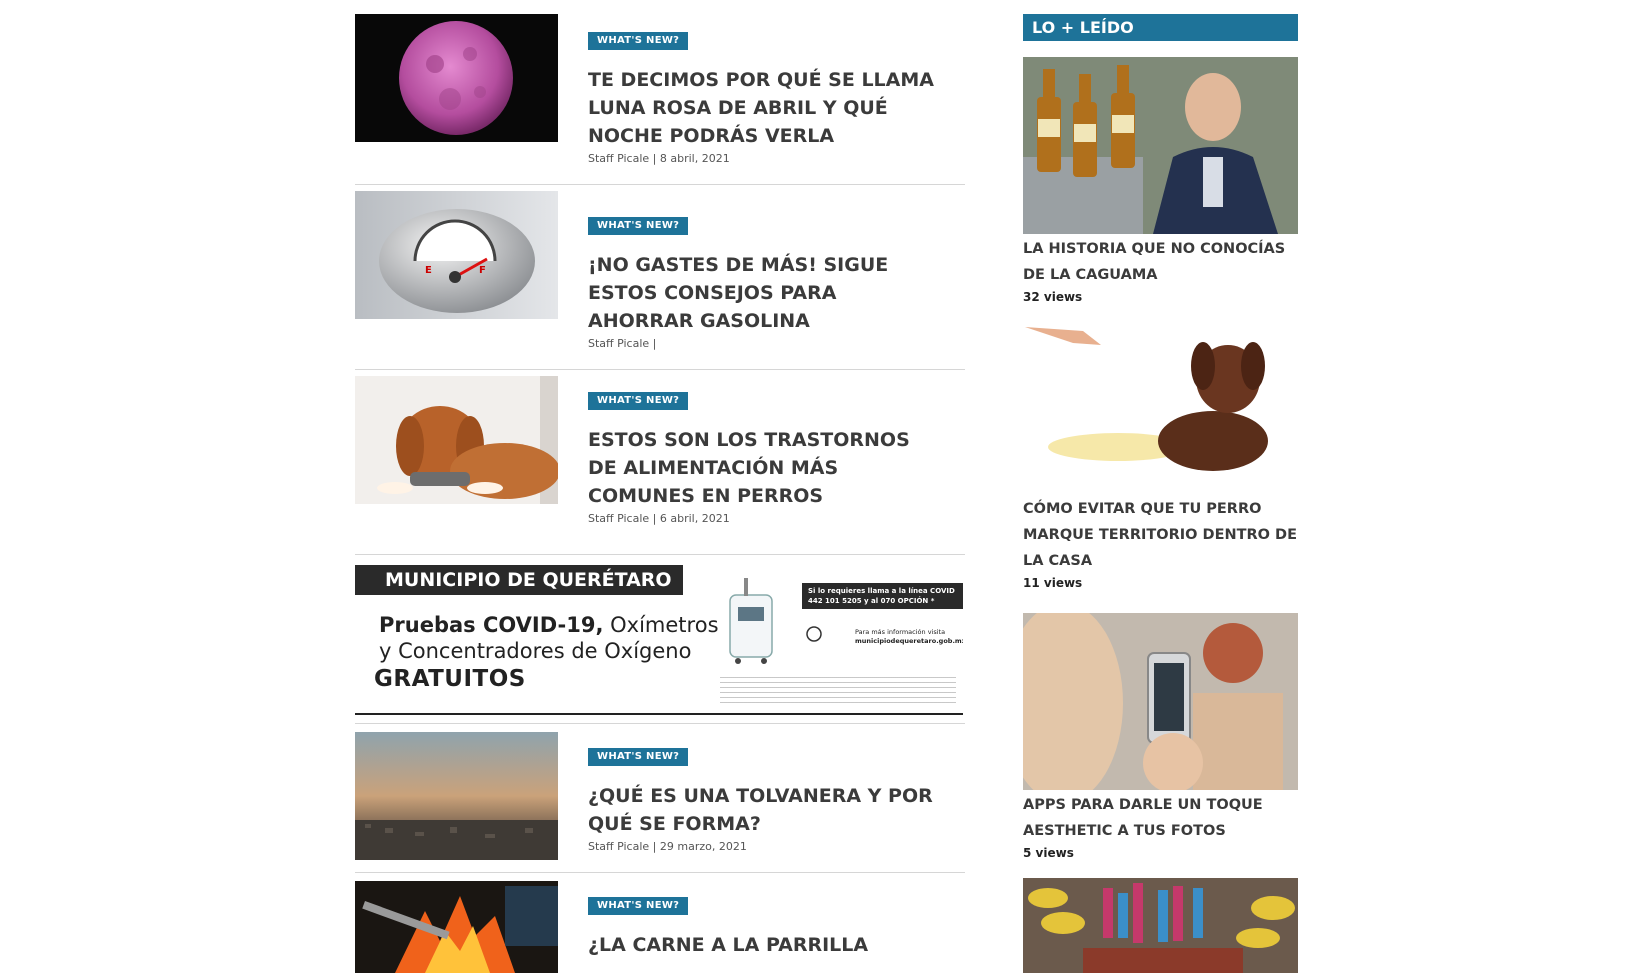 The width and height of the screenshot is (1646, 973). What do you see at coordinates (450, 679) in the screenshot?
I see `ad-callout: GRATUITOS` at bounding box center [450, 679].